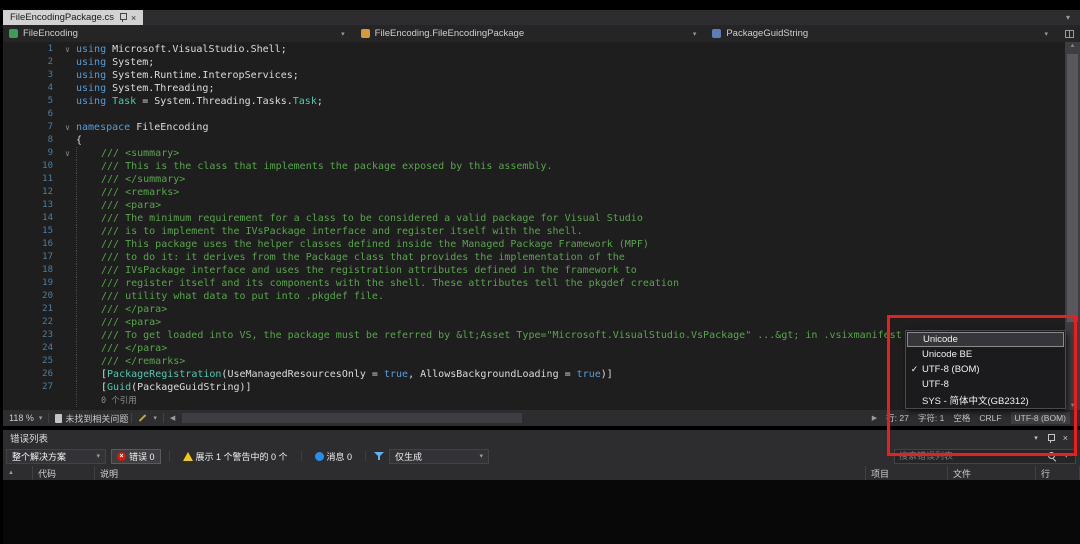 Image resolution: width=1080 pixels, height=544 pixels. Describe the element at coordinates (59, 418) in the screenshot. I see `document-health-icon` at that location.